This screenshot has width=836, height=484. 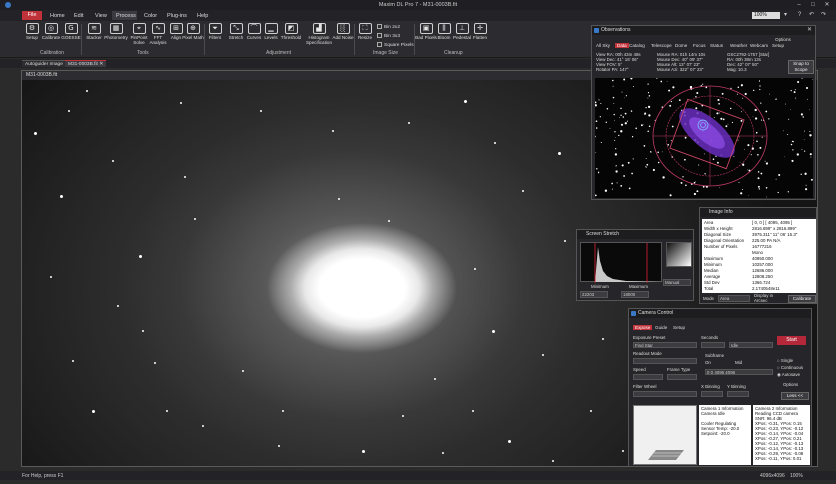 I want to click on display-in-arcsec-checkbox: Display in Arcsec, so click(x=769, y=298).